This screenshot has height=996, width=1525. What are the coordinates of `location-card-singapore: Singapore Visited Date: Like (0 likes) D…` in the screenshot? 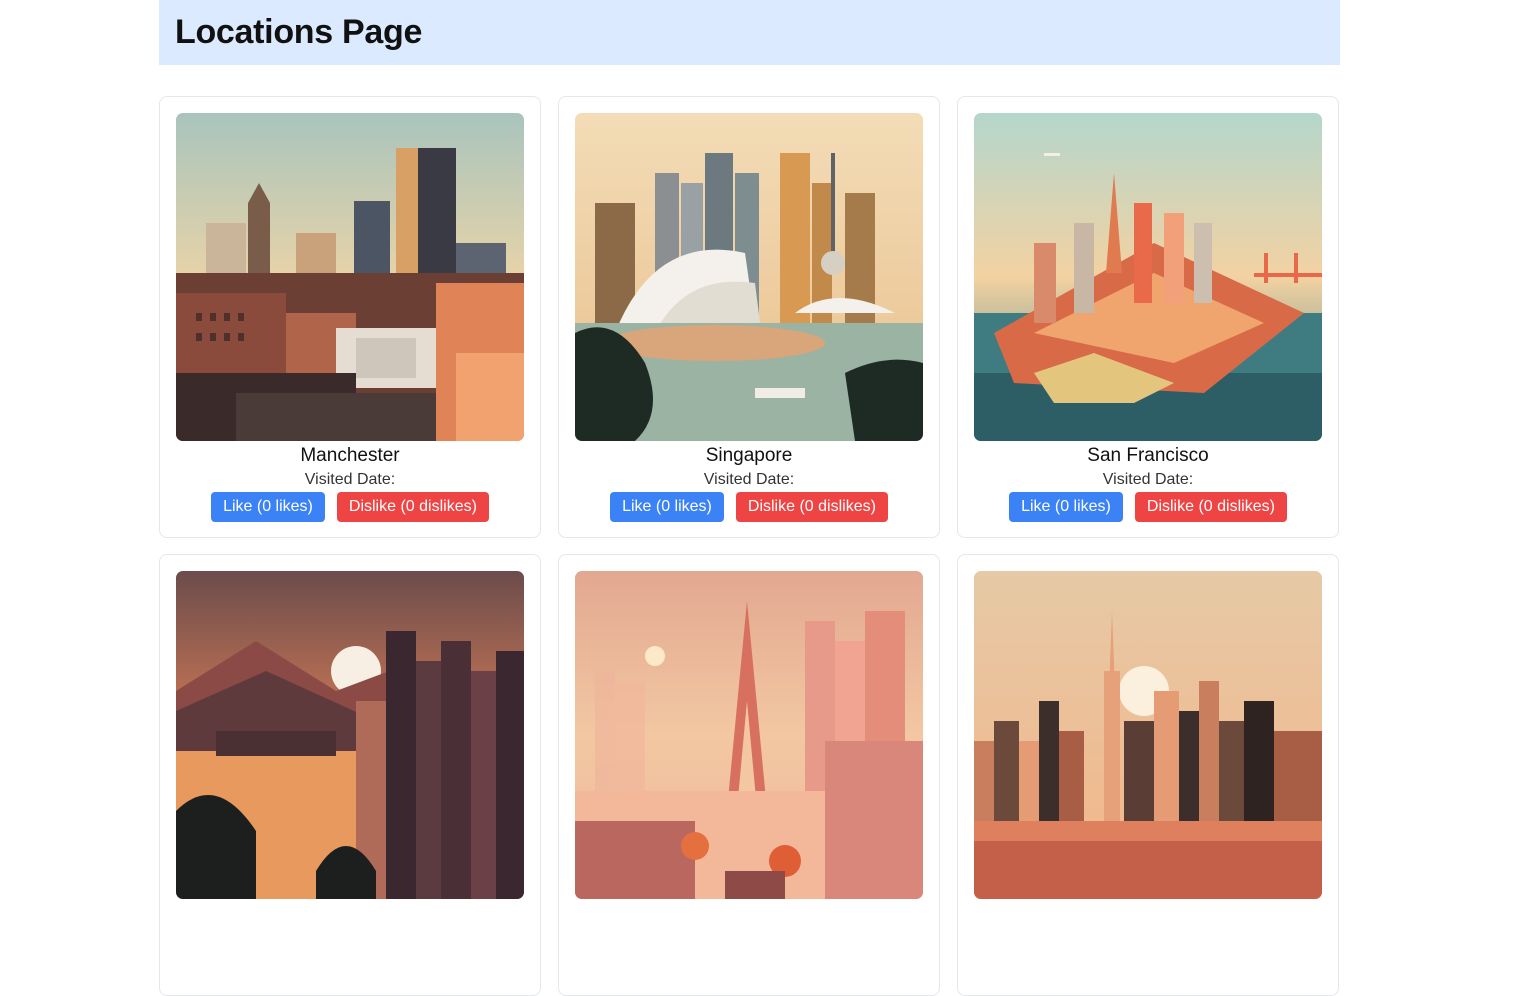 It's located at (749, 317).